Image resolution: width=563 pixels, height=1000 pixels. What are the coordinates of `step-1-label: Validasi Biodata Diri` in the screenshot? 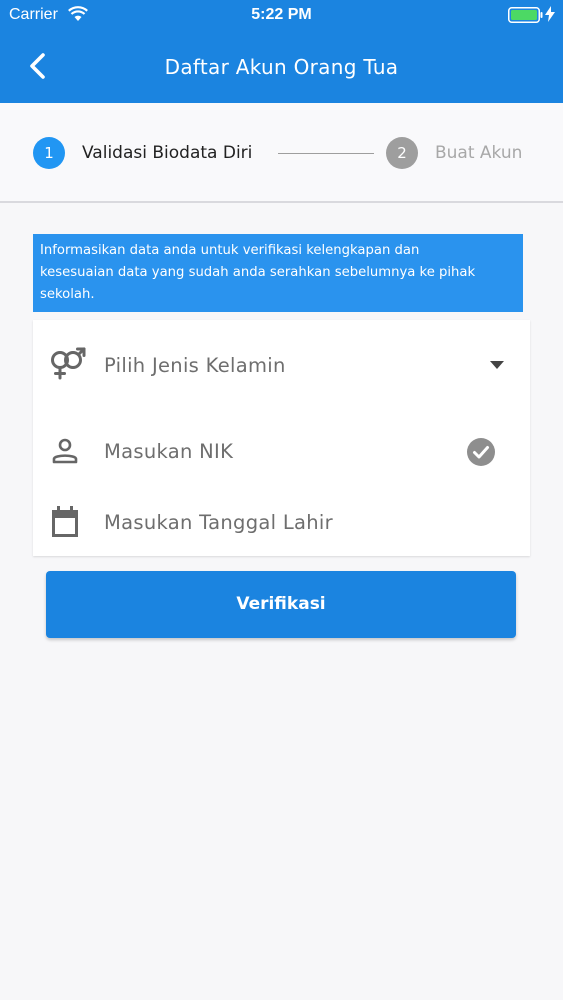 It's located at (167, 153).